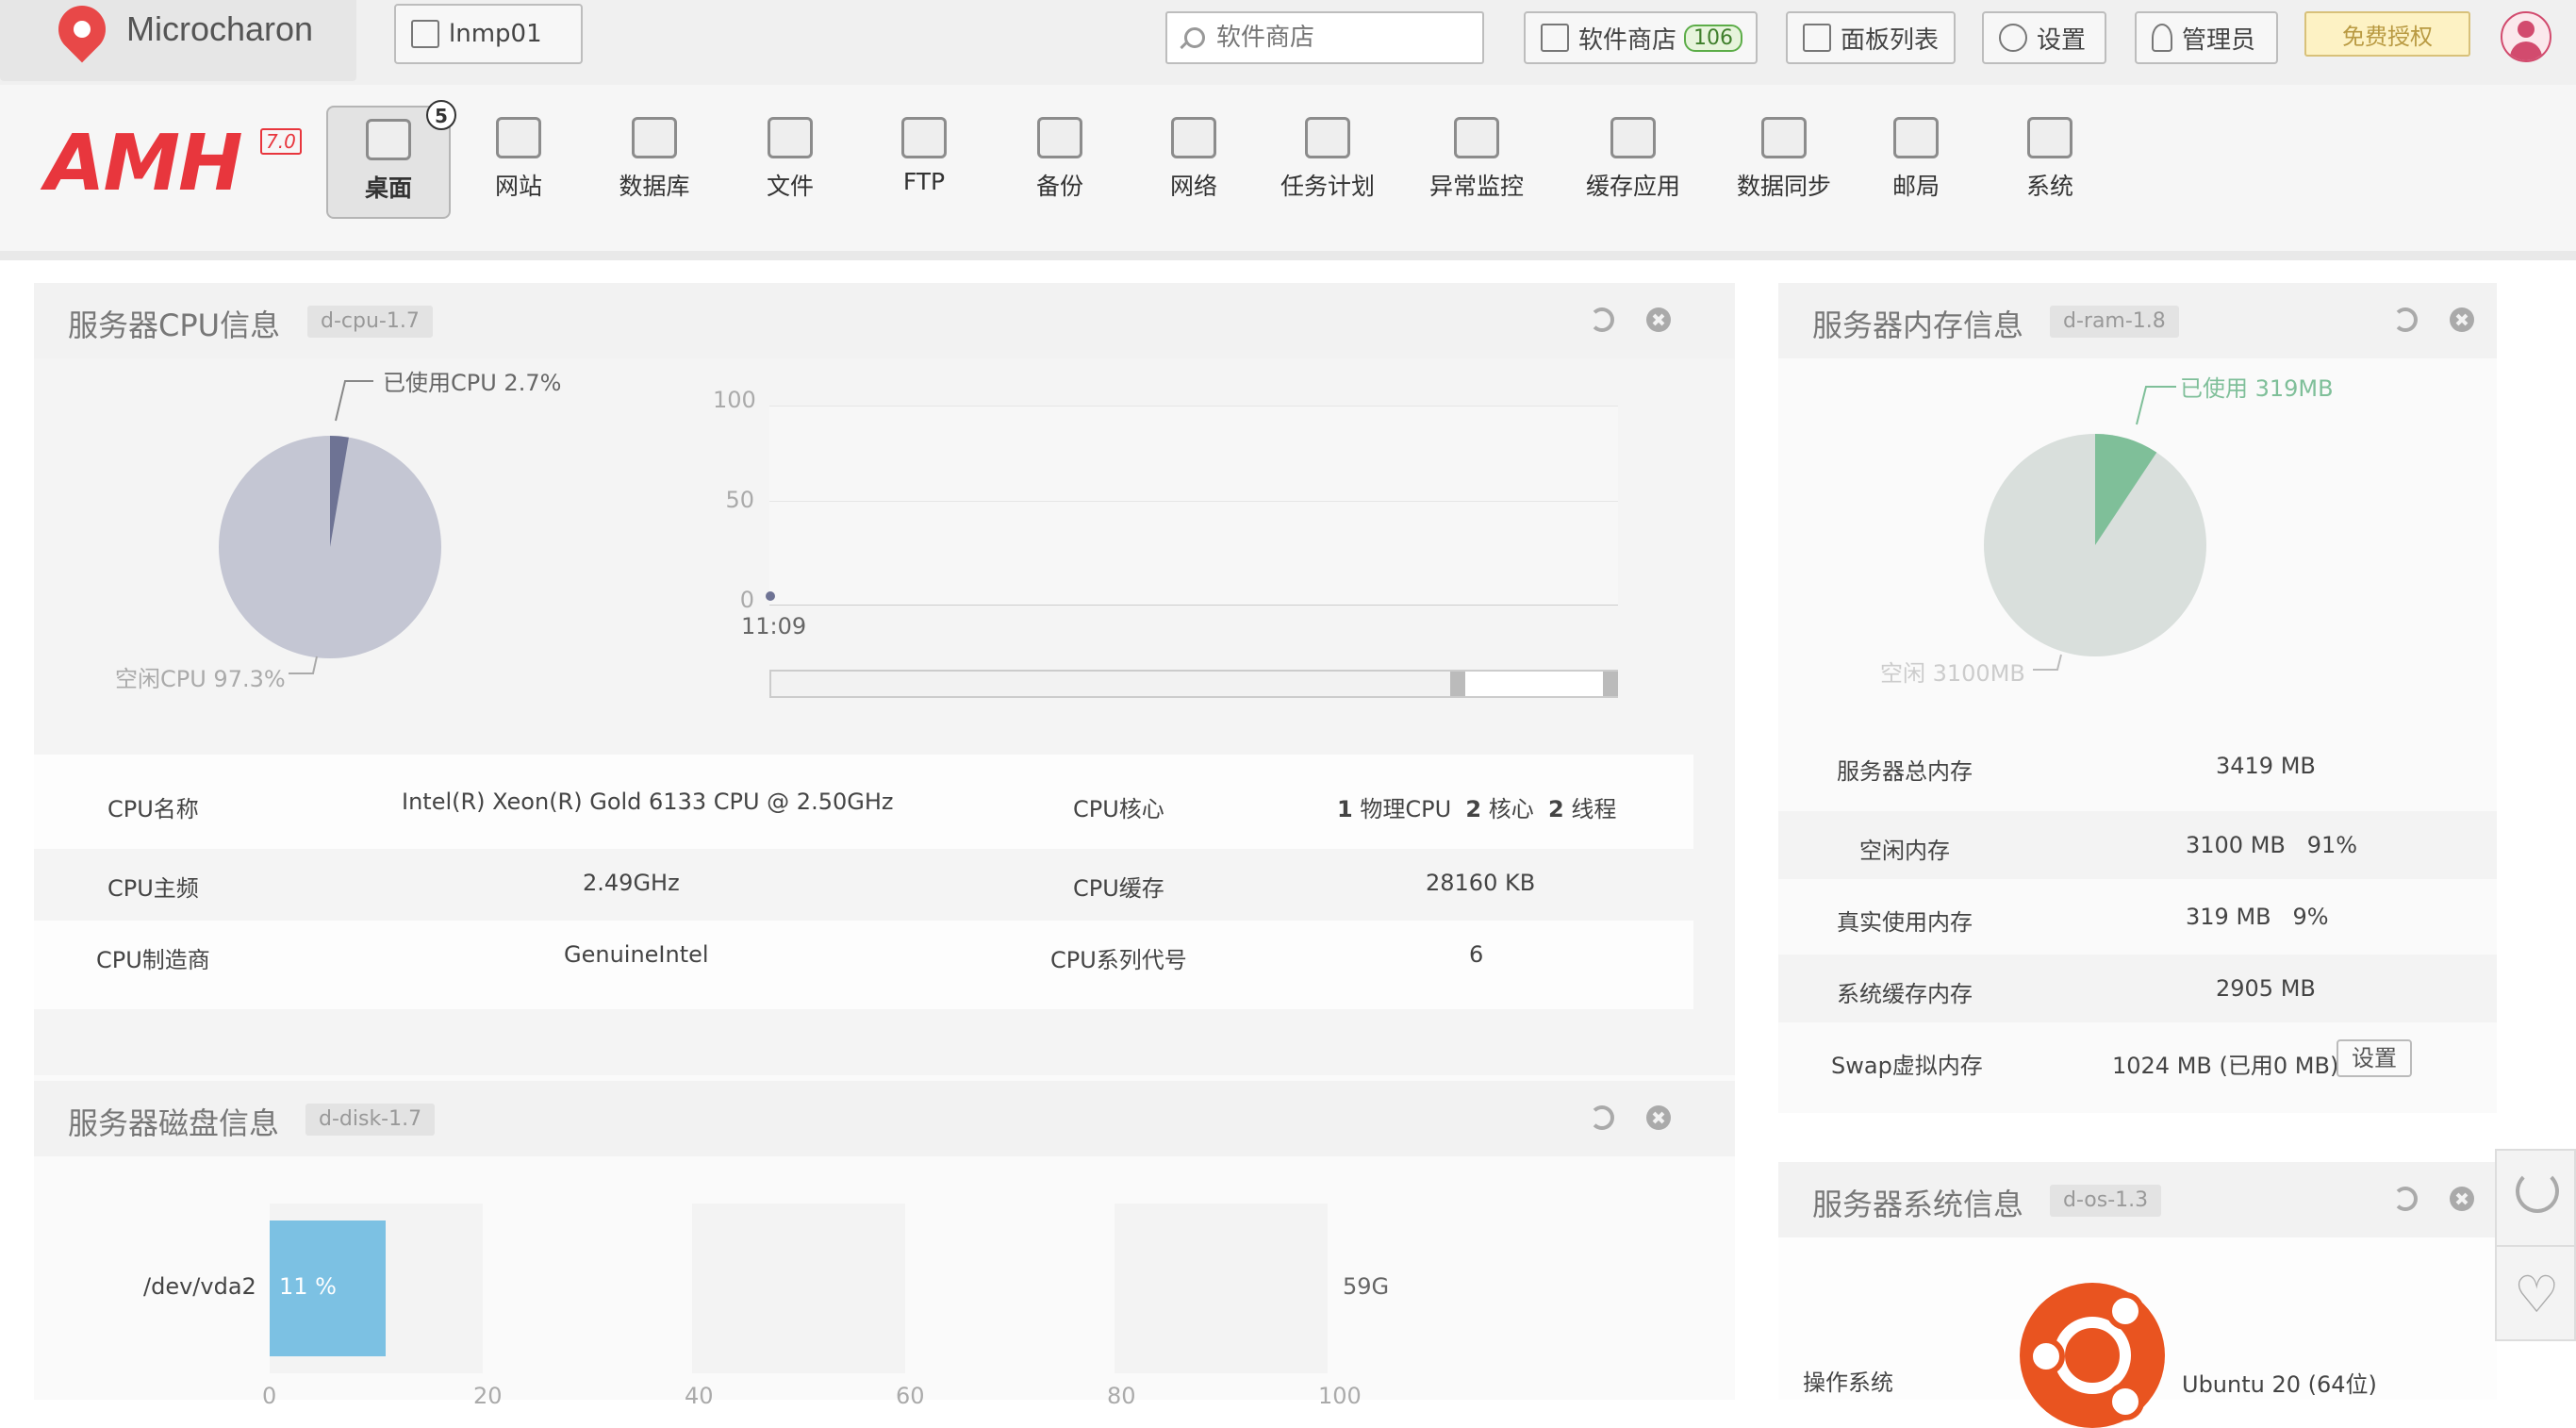 The height and width of the screenshot is (1428, 2576). I want to click on store-label: 软件商店, so click(1627, 40).